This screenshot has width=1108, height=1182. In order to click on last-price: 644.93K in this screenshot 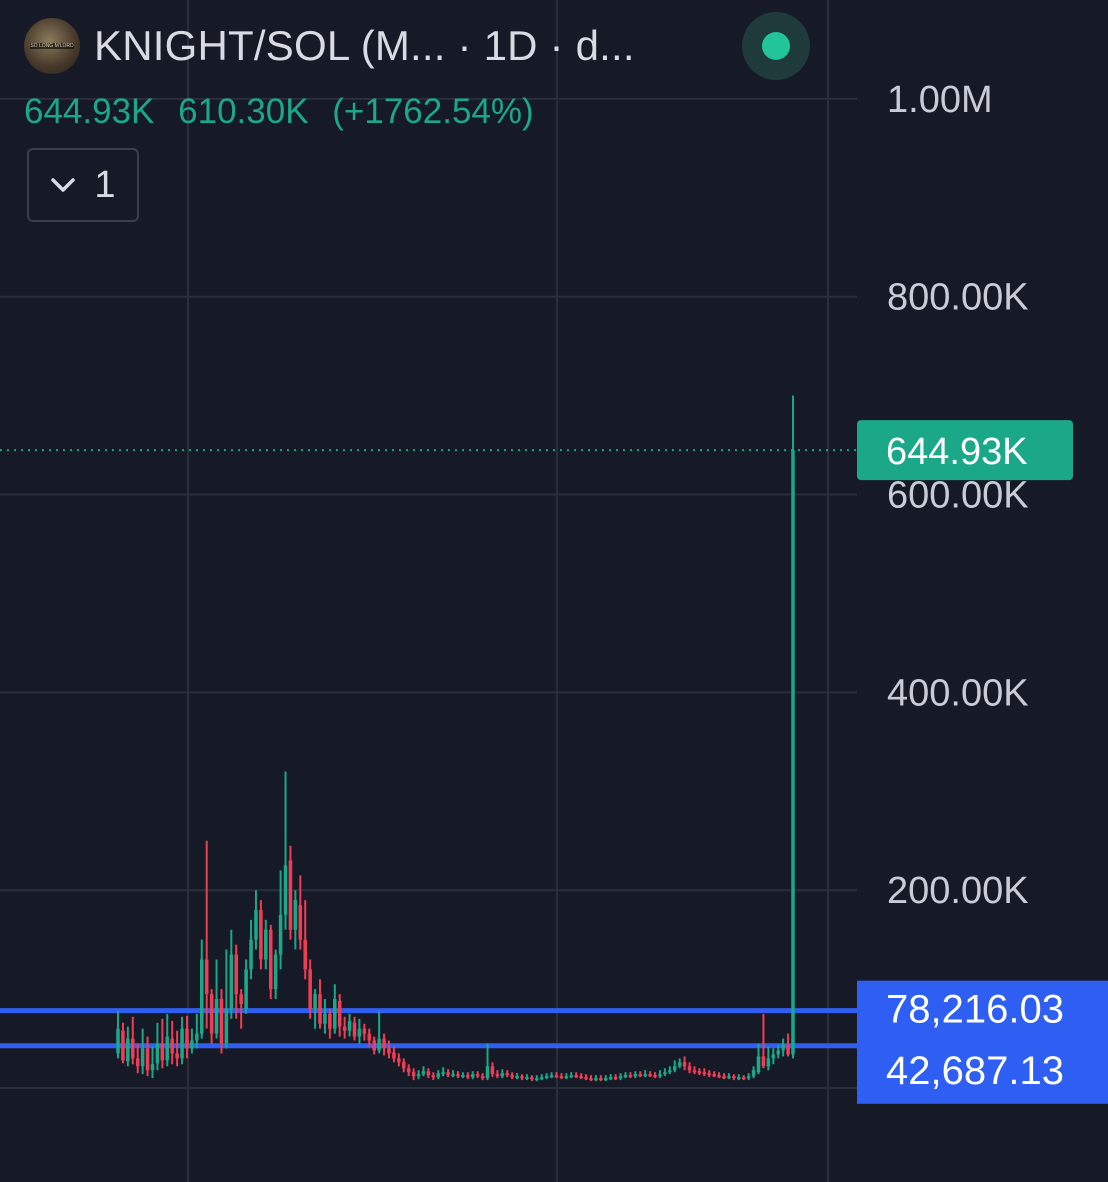, I will do `click(89, 111)`.